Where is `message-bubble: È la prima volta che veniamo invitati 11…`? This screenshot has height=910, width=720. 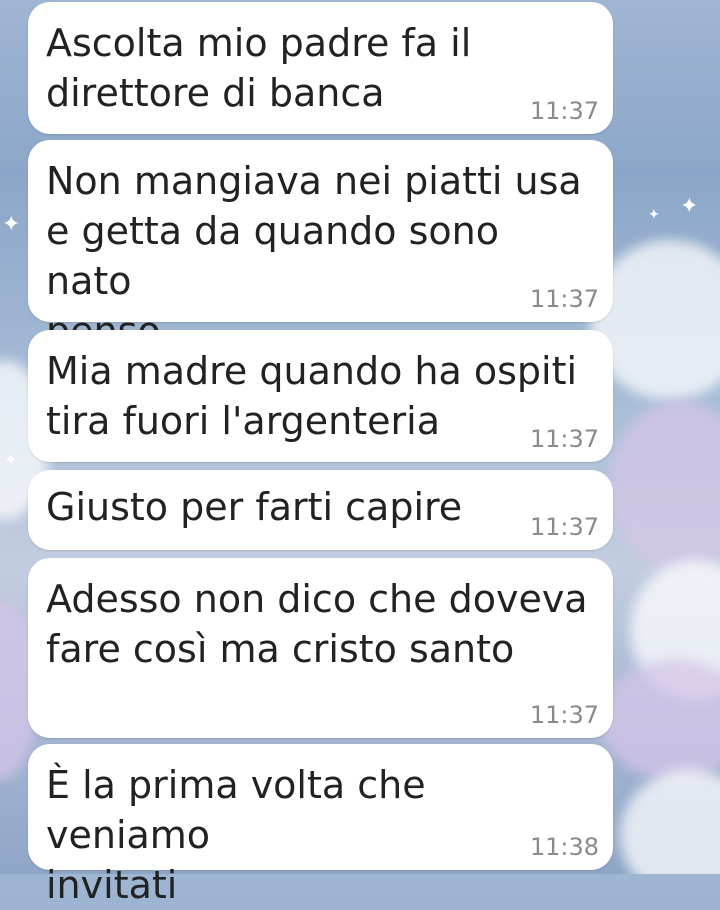 message-bubble: È la prima volta che veniamo invitati 11… is located at coordinates (320, 825).